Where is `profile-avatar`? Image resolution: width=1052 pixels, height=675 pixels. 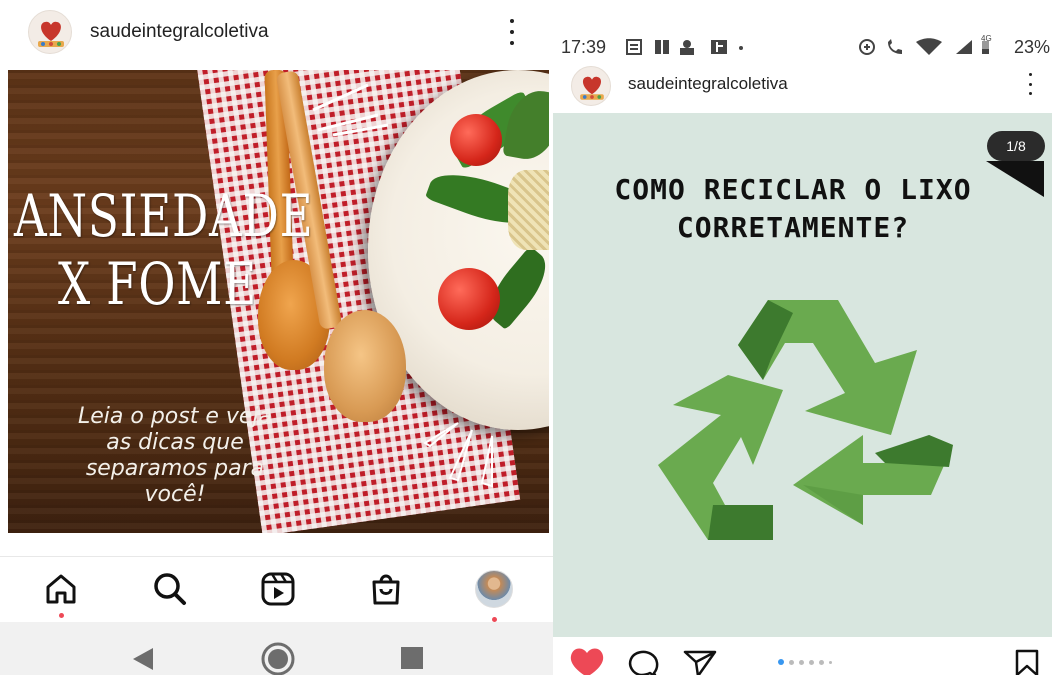
profile-avatar is located at coordinates (494, 589).